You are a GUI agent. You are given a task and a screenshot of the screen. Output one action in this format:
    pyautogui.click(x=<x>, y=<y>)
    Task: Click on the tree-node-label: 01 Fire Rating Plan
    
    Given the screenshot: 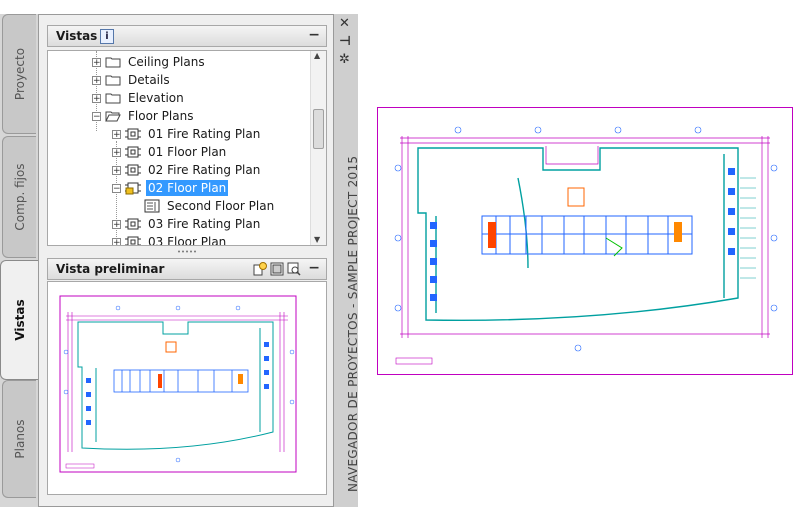 What is the action you would take?
    pyautogui.click(x=204, y=134)
    